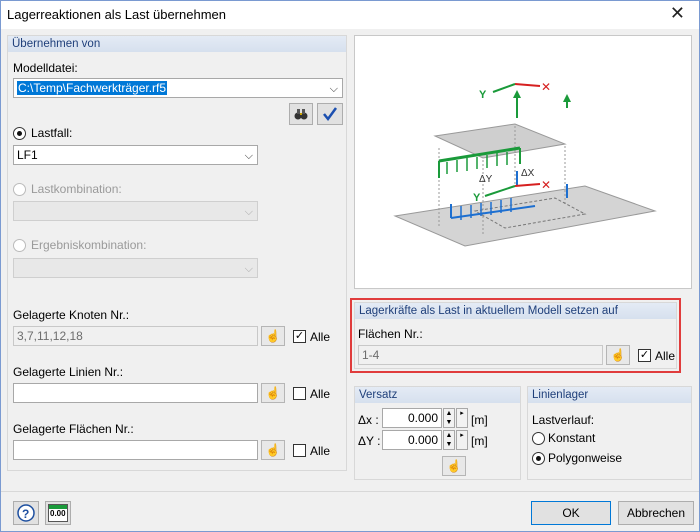 The image size is (700, 532). I want to click on pick-offset-button: ☝, so click(454, 466).